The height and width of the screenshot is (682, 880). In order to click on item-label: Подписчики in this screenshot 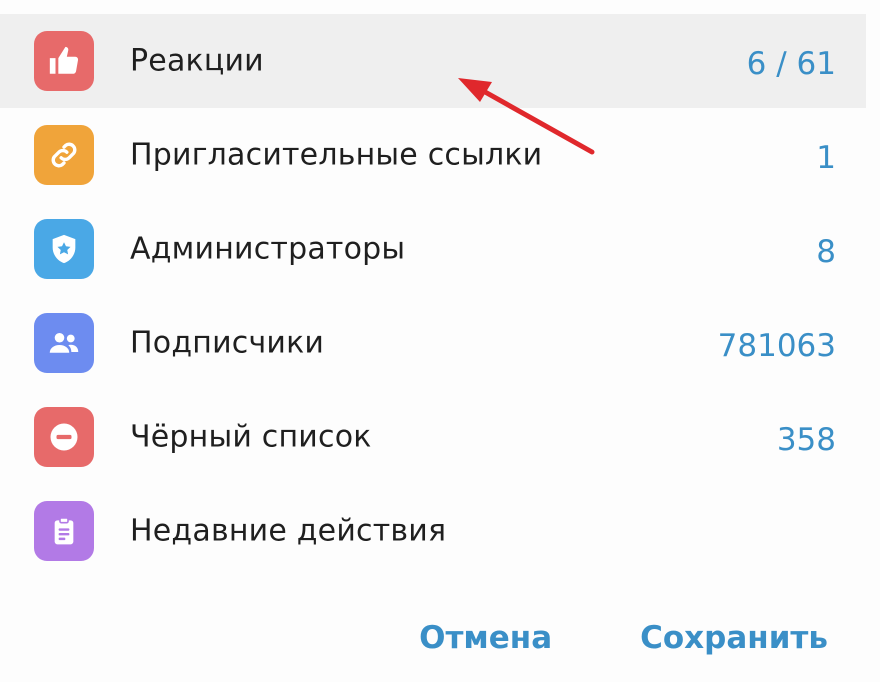, I will do `click(227, 343)`.